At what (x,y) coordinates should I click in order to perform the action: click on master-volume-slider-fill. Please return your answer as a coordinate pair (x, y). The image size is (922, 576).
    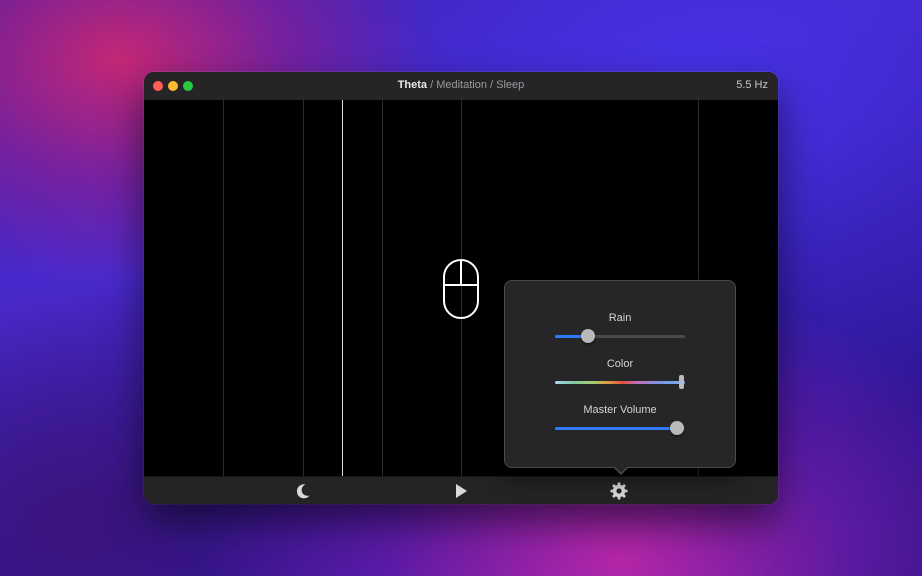
    Looking at the image, I should click on (616, 428).